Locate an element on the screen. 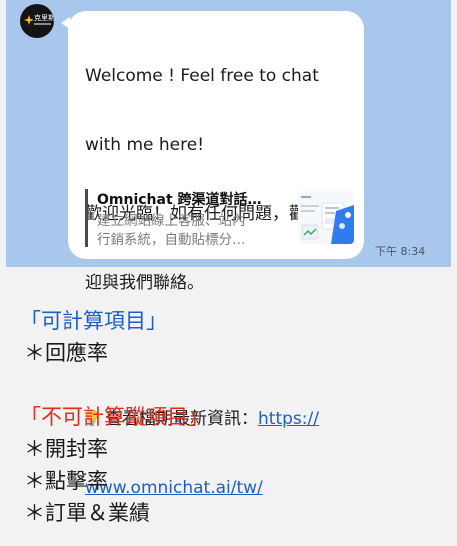  avatar: 克里斯 is located at coordinates (37, 21).